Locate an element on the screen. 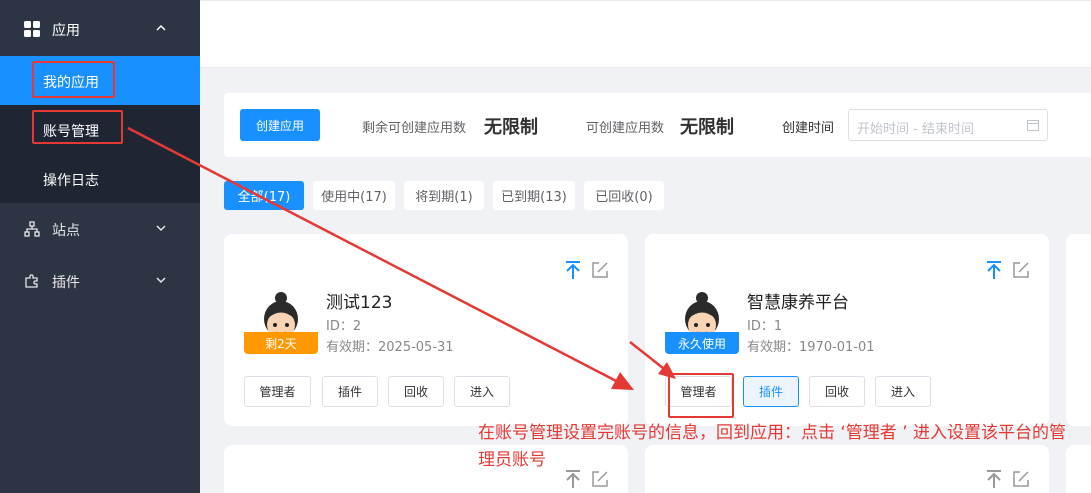  app-id: ID：1 is located at coordinates (765, 326).